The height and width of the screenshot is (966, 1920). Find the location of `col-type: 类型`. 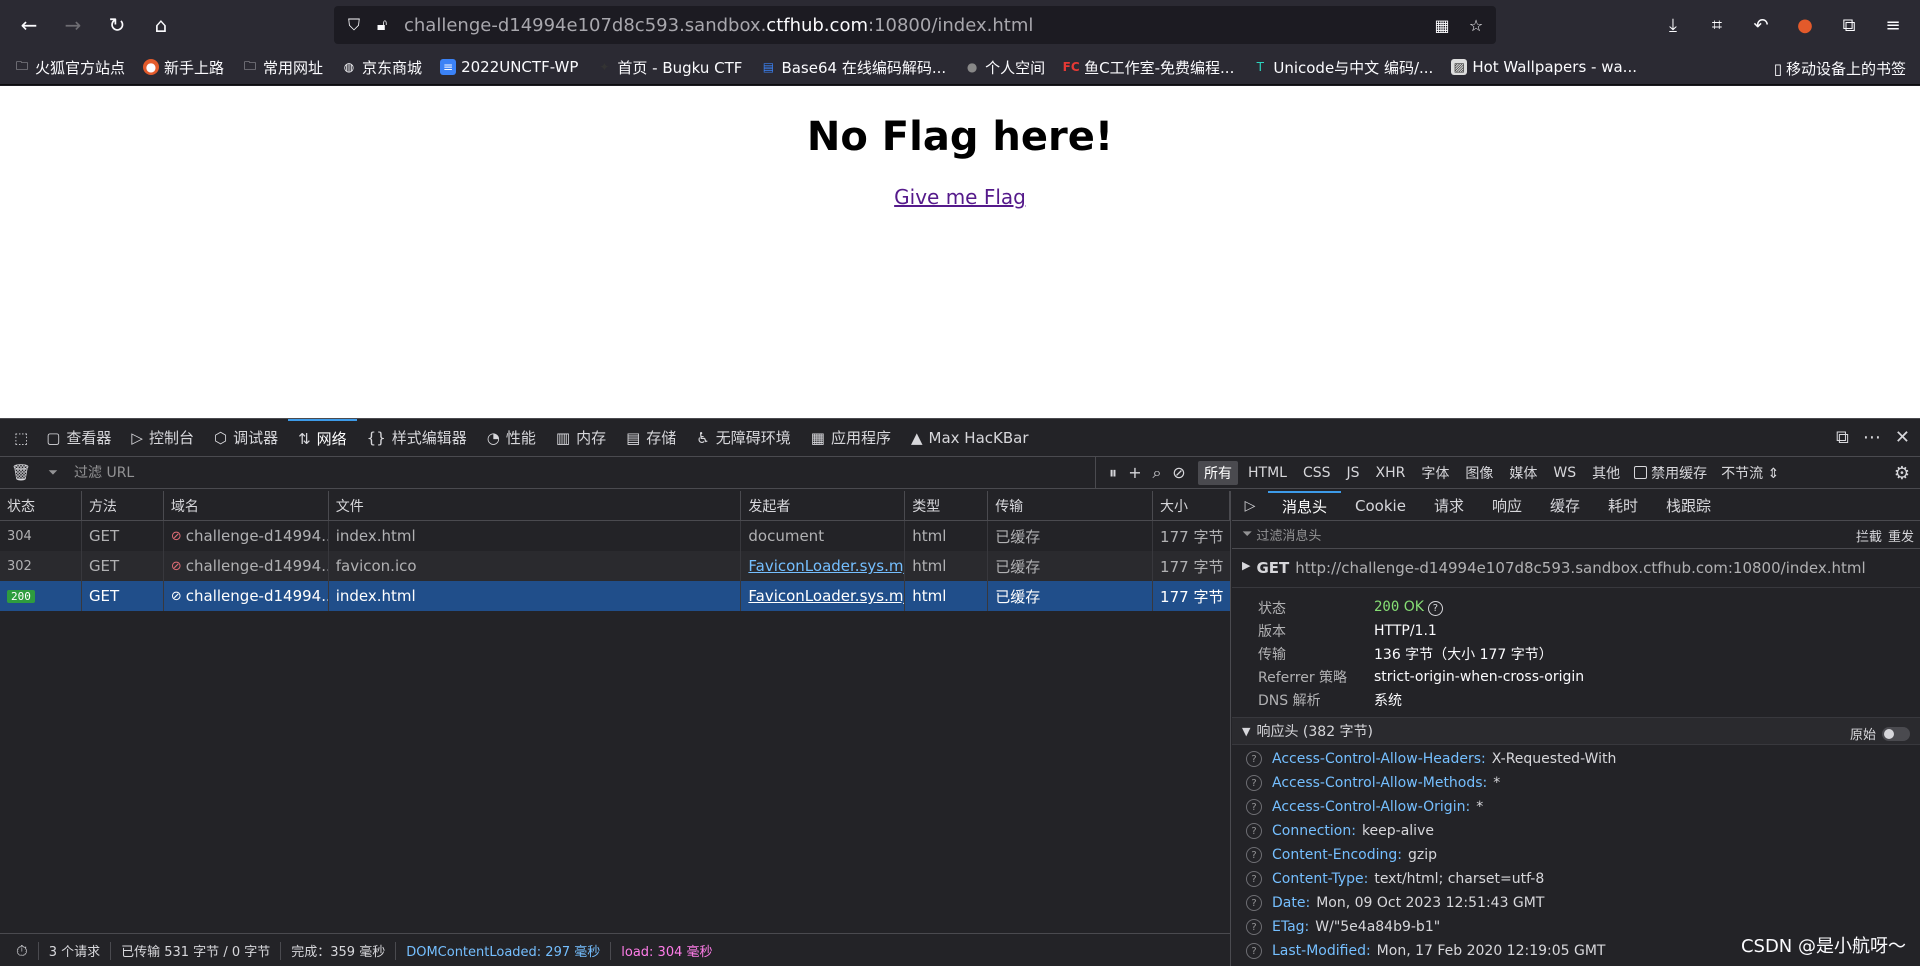

col-type: 类型 is located at coordinates (947, 505).